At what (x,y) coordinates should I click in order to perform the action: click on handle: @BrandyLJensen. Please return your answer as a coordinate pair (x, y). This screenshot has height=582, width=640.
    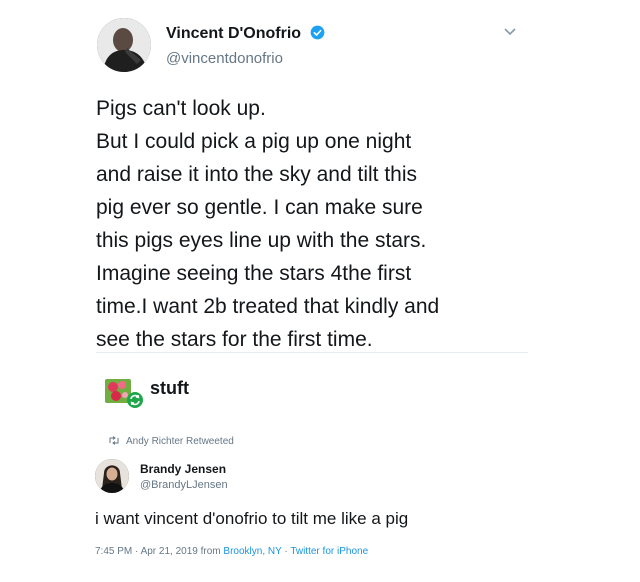
    Looking at the image, I should click on (184, 485).